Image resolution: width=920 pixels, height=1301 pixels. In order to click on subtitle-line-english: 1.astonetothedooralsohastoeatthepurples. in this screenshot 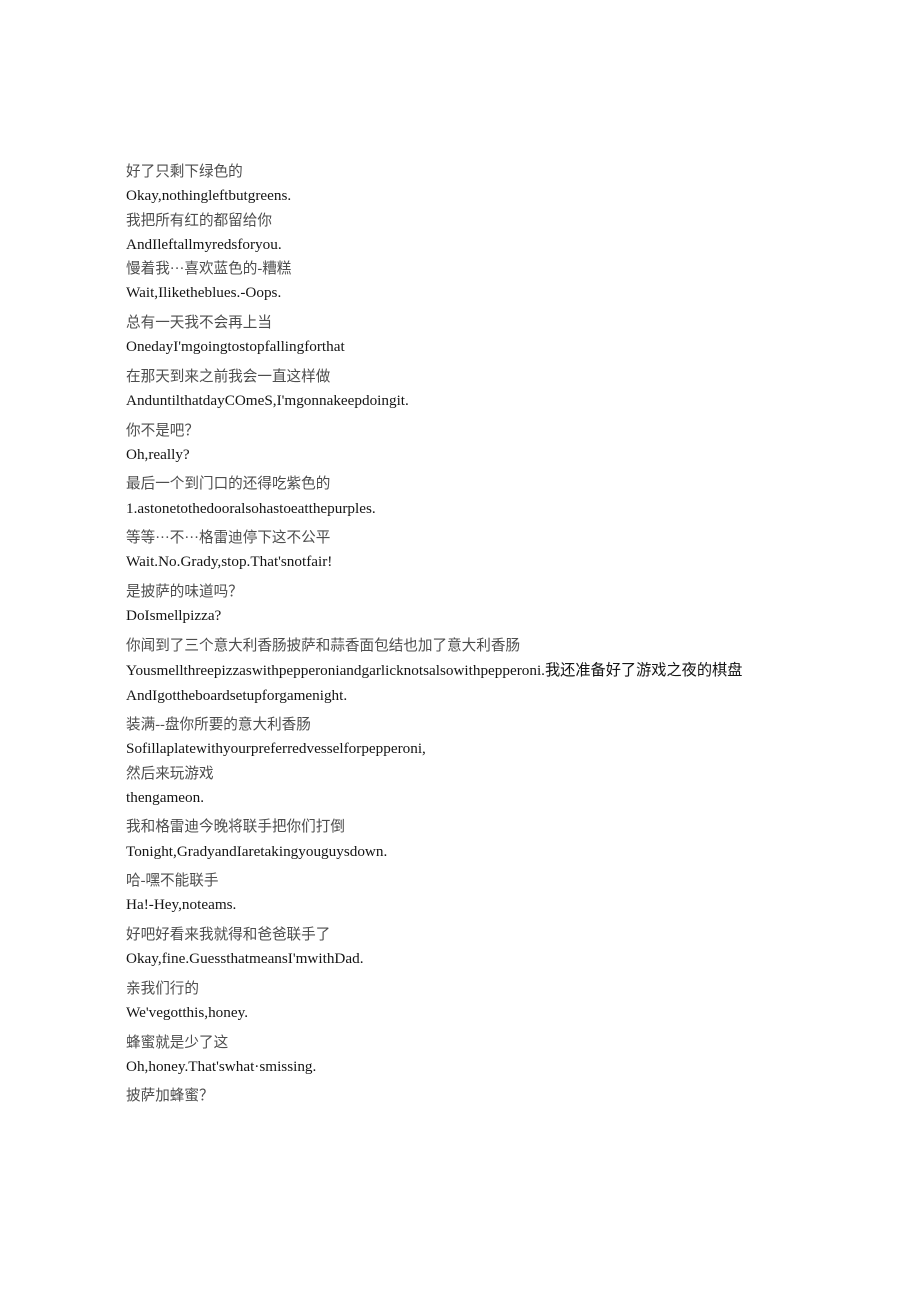, I will do `click(251, 508)`.